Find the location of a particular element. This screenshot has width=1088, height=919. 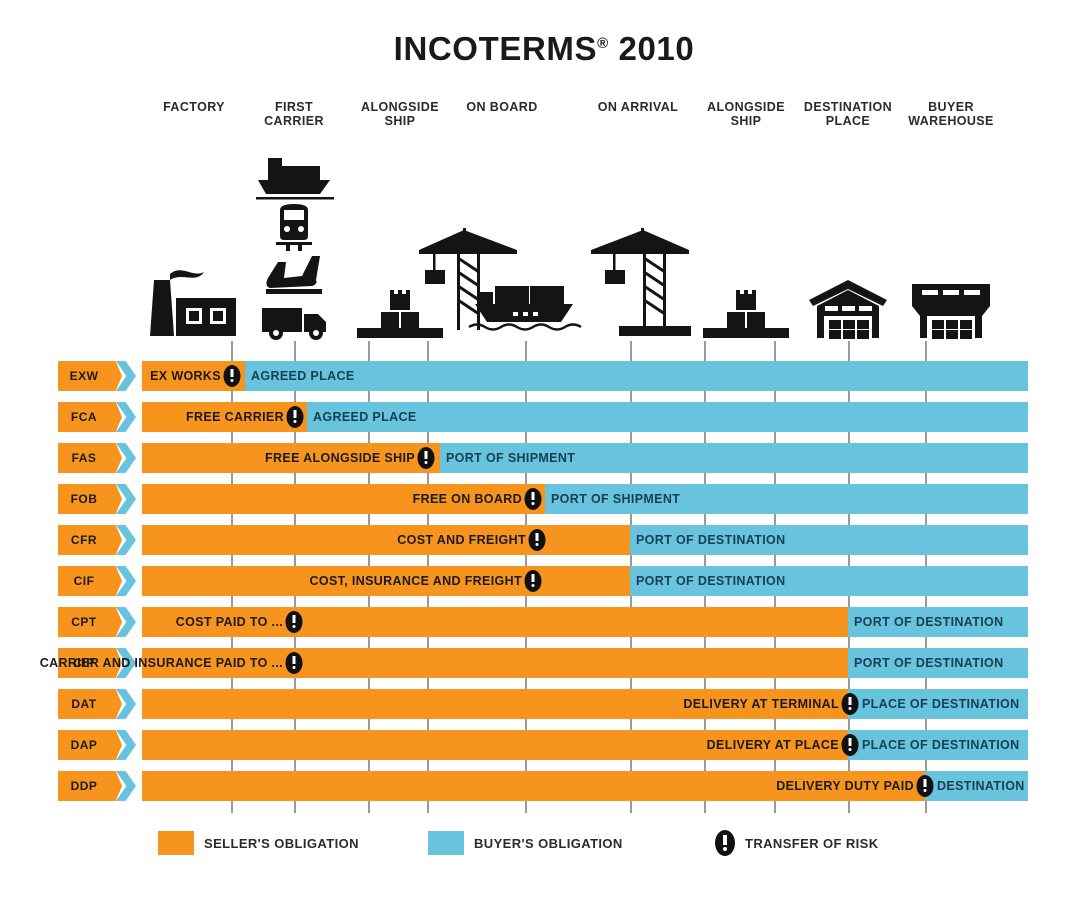

legend-item-seller: SELLER'S OBLIGATION is located at coordinates (258, 843).